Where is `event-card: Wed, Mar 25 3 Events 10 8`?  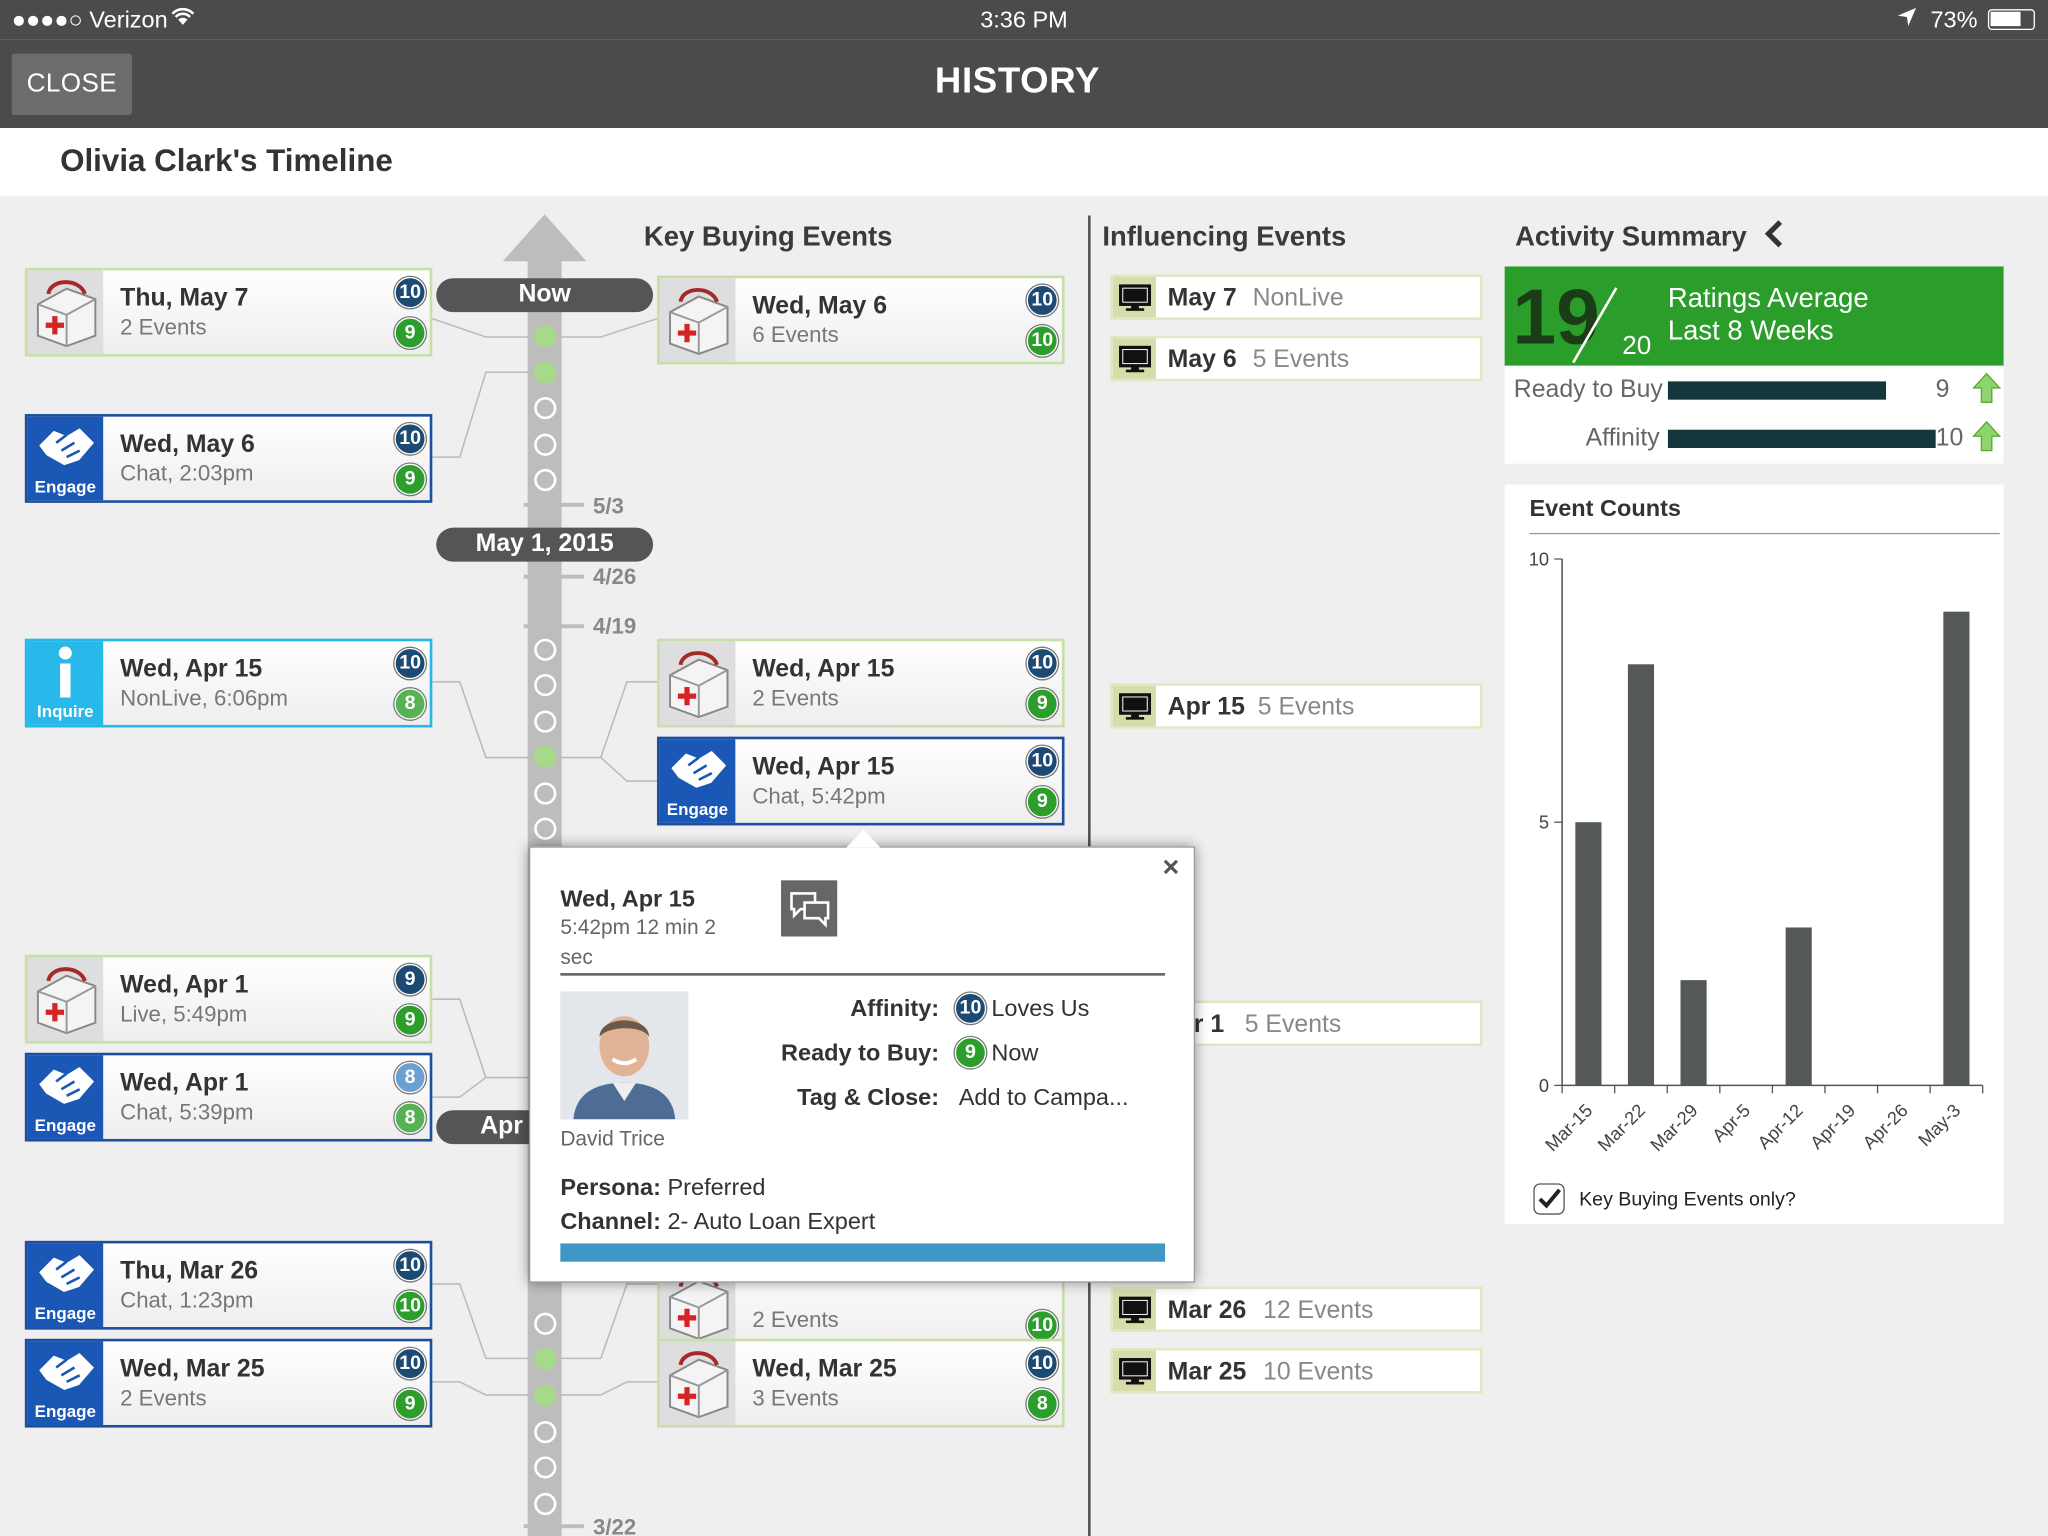 event-card: Wed, Mar 25 3 Events 10 8 is located at coordinates (860, 1383).